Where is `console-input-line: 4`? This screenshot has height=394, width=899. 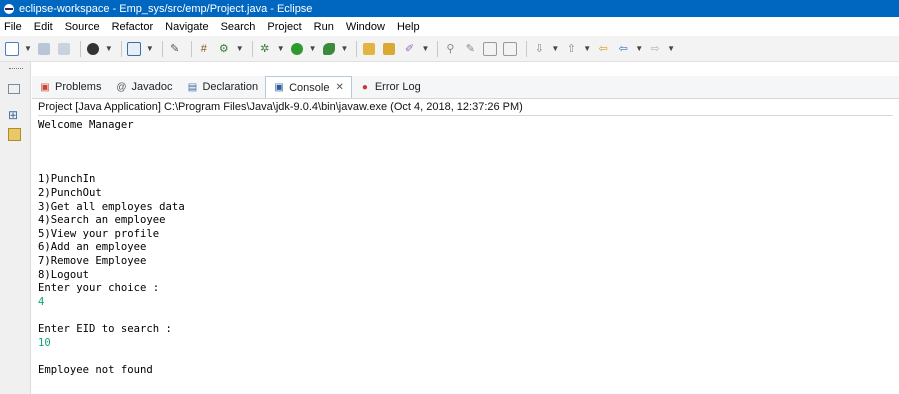 console-input-line: 4 is located at coordinates (41, 301).